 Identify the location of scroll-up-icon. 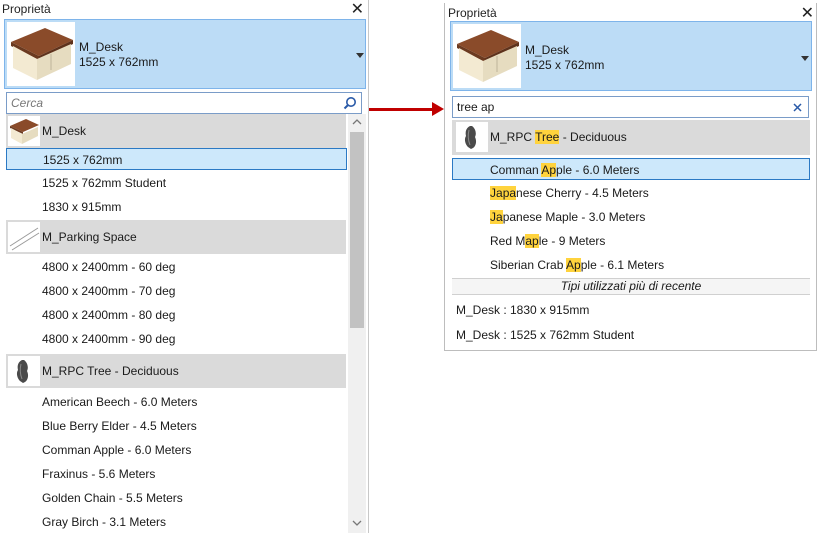
(357, 122).